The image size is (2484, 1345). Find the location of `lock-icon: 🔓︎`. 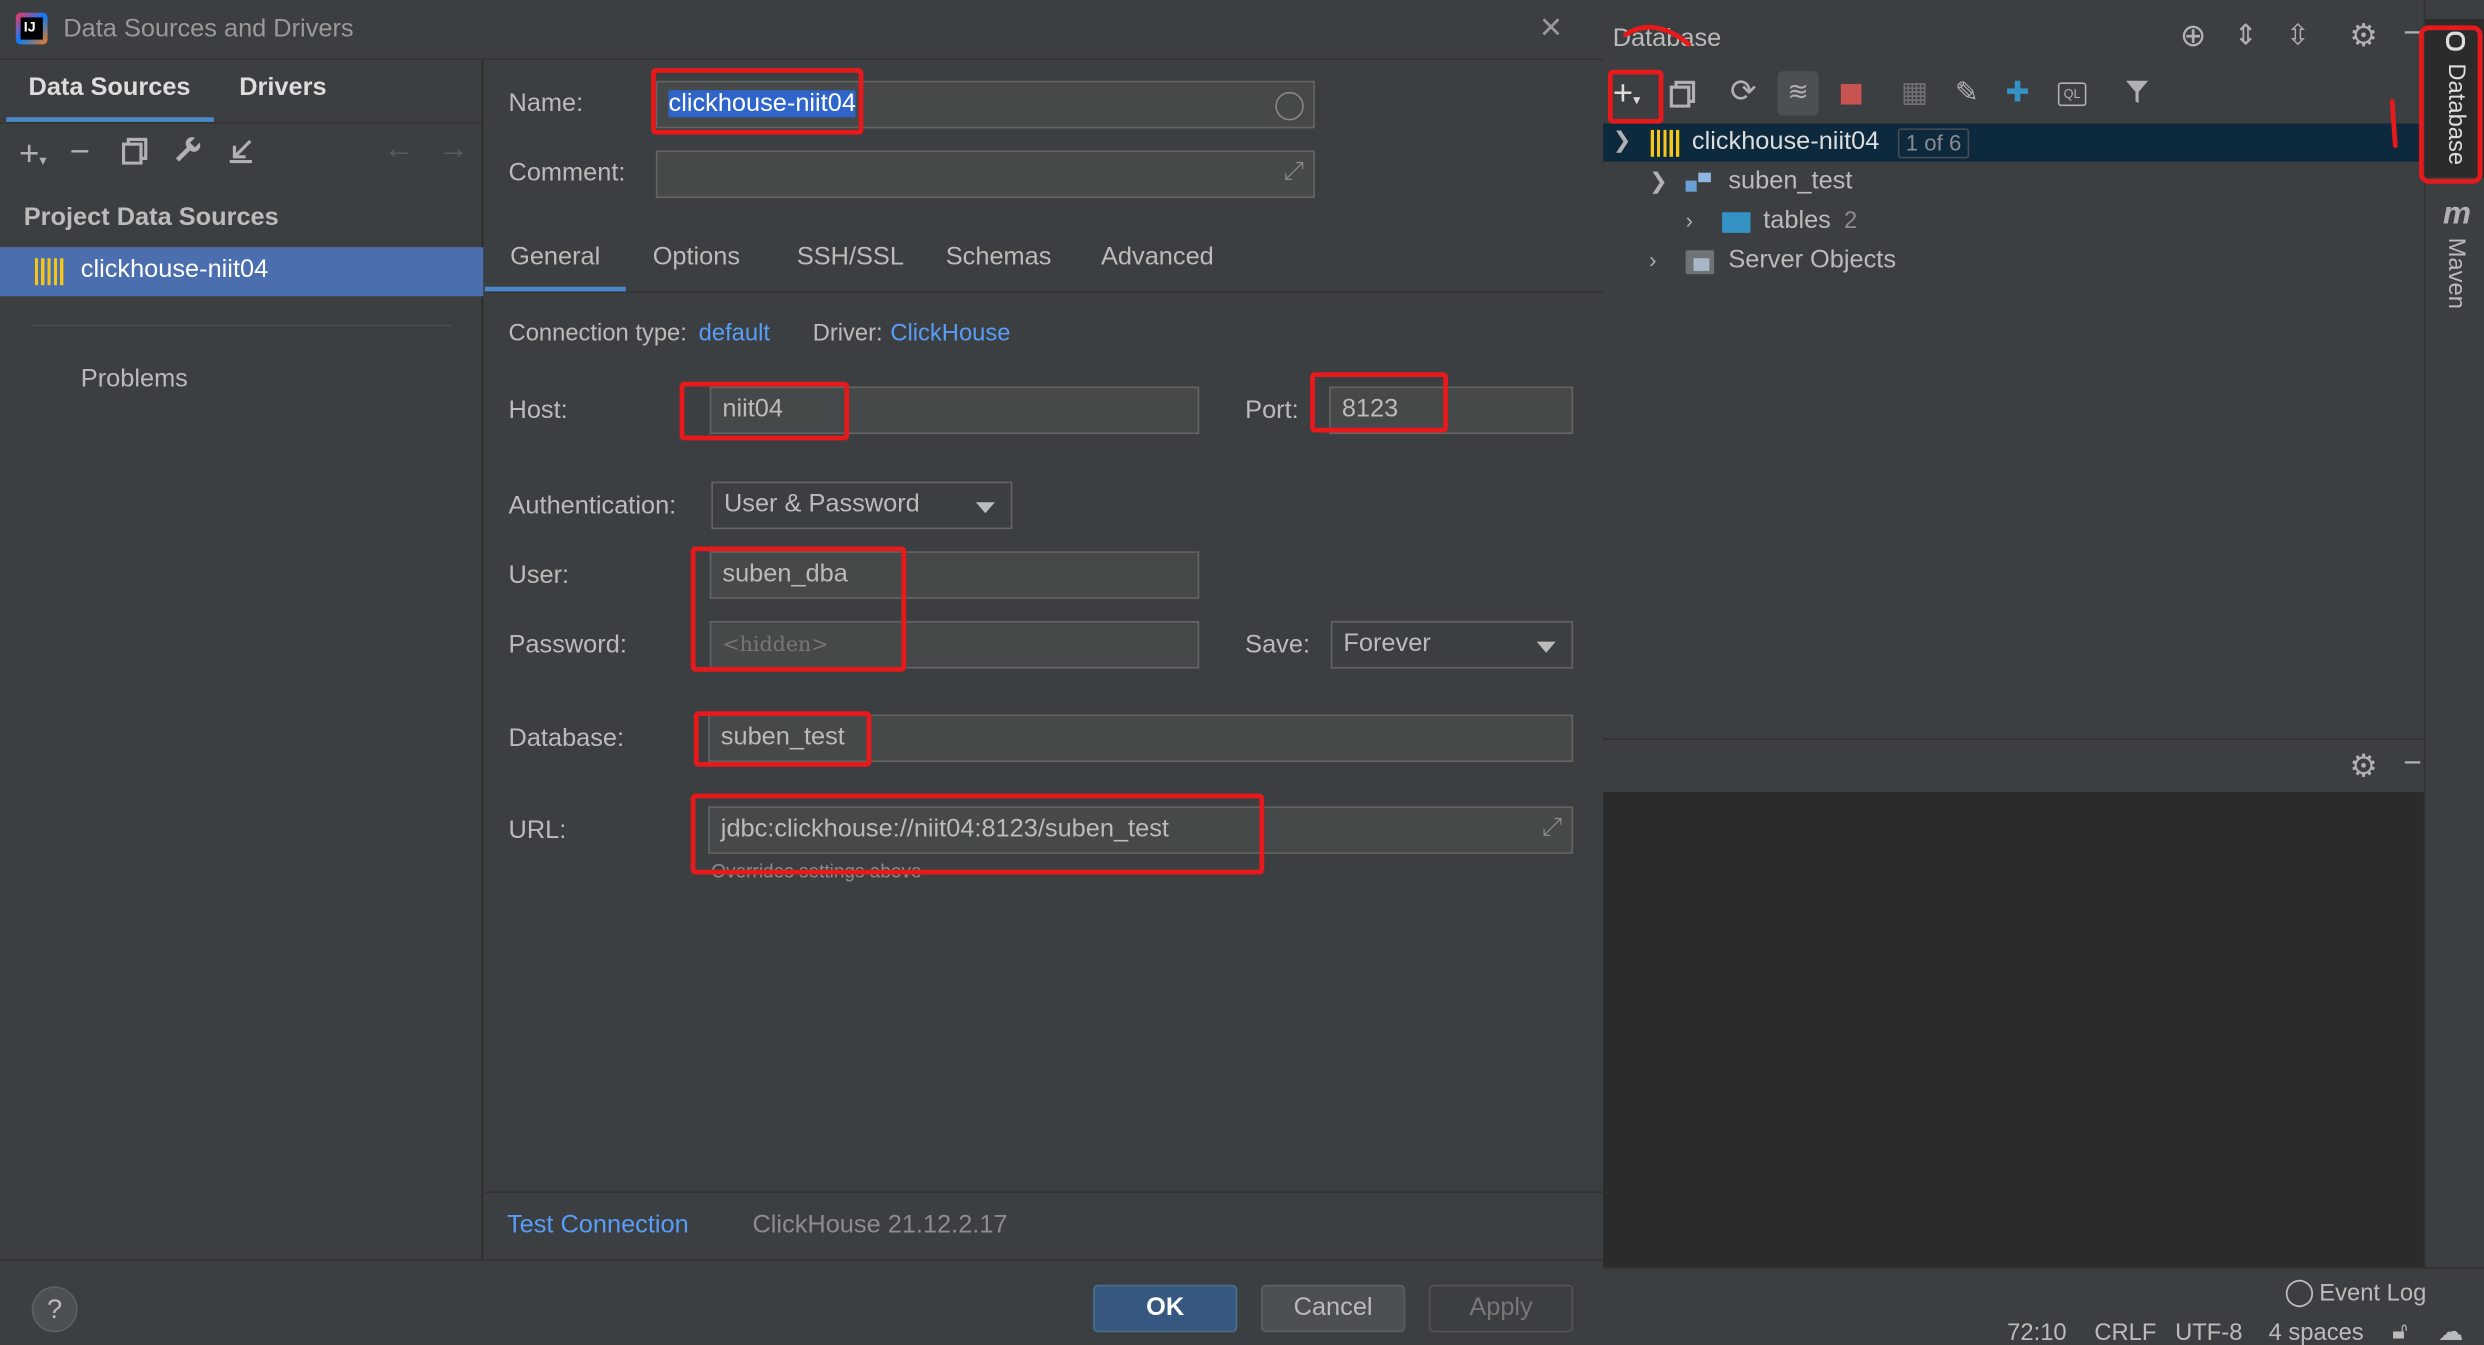

lock-icon: 🔓︎ is located at coordinates (2399, 1331).